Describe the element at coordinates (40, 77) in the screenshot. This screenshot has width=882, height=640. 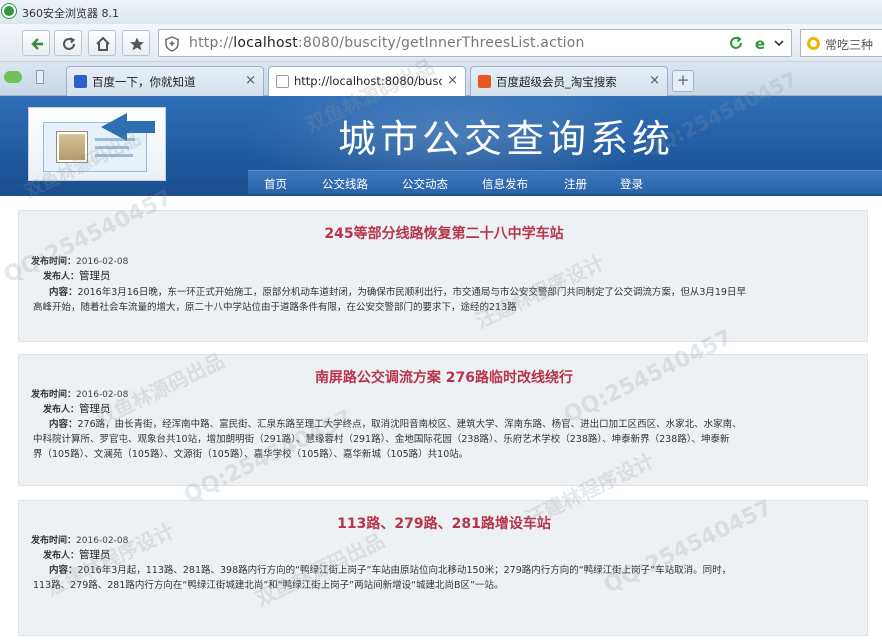
I see `sidebar-toggle-icon` at that location.